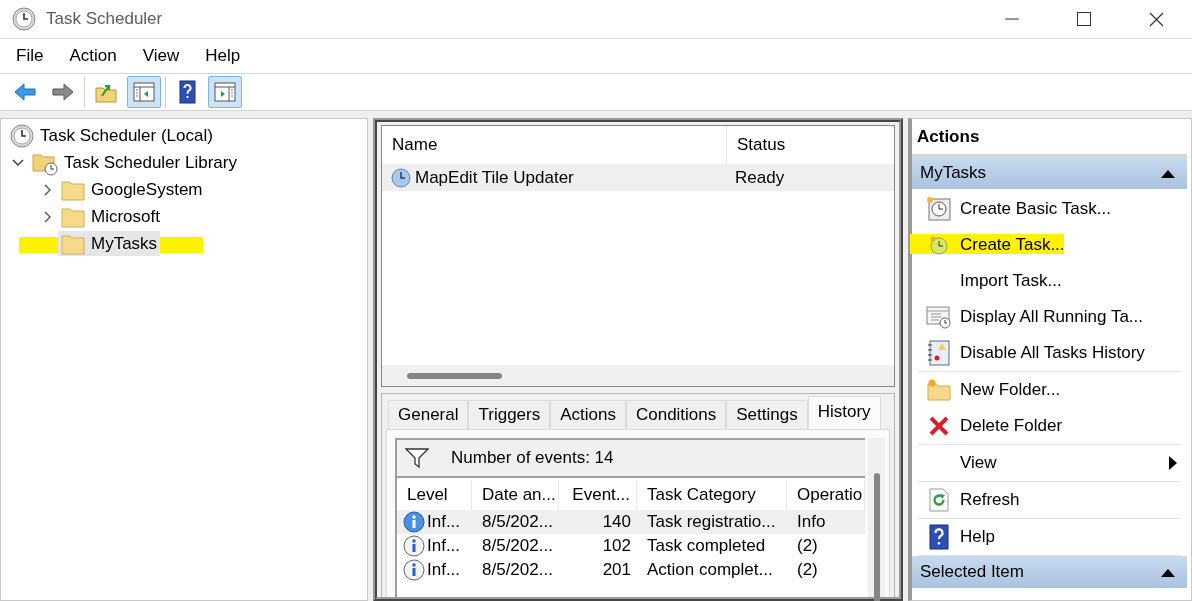 The image size is (1192, 601). What do you see at coordinates (554, 145) in the screenshot?
I see `column-header: Name` at bounding box center [554, 145].